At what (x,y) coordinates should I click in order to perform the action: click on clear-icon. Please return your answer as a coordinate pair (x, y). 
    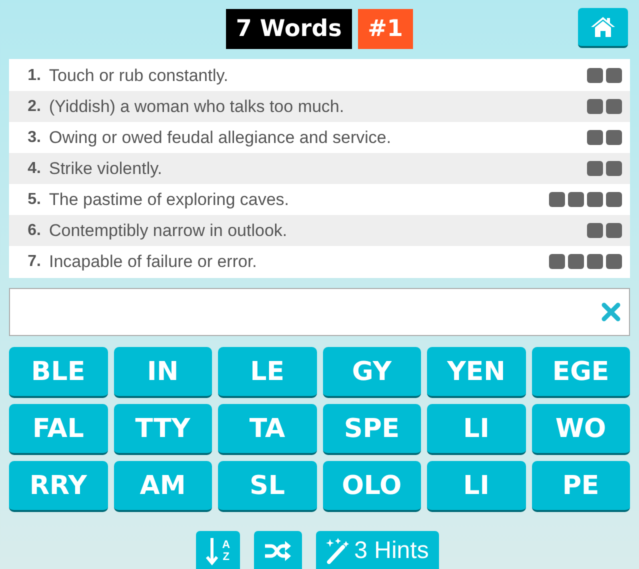
    Looking at the image, I should click on (611, 312).